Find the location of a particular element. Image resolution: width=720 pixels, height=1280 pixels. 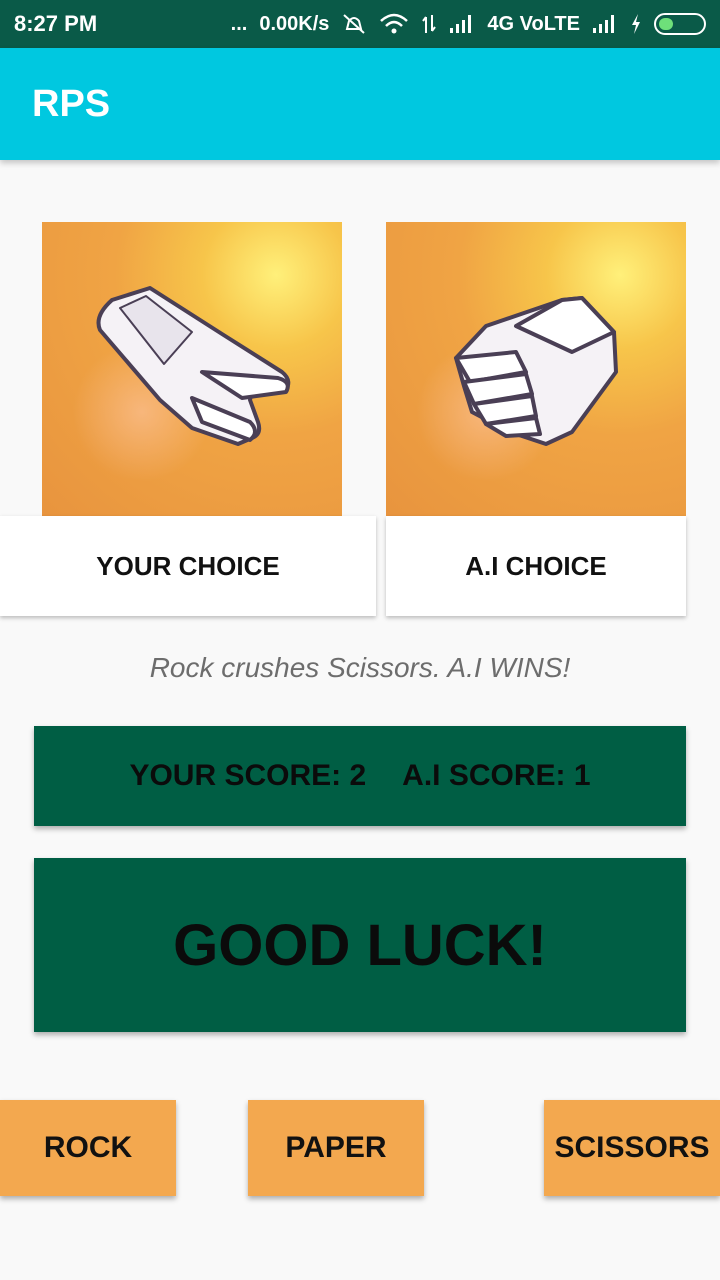

banner-text: GOOD LUCK! is located at coordinates (360, 945).